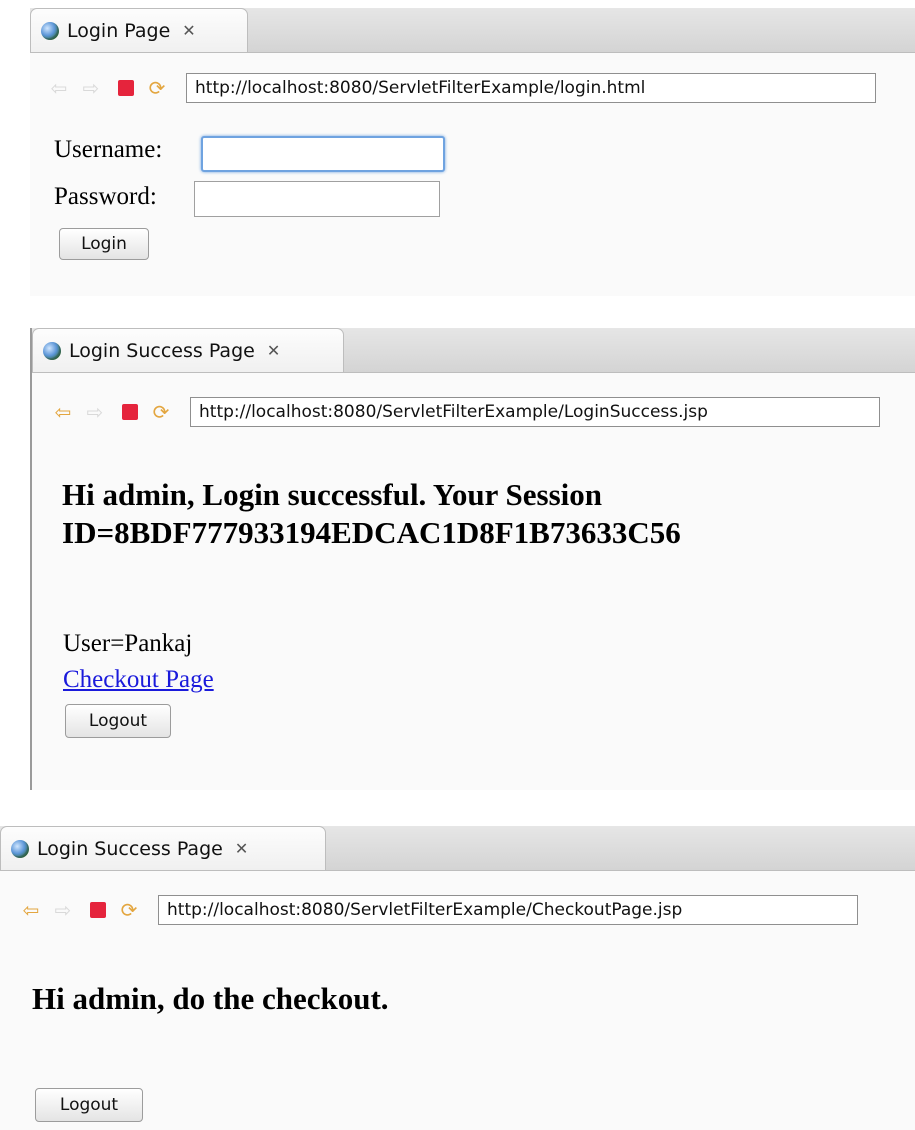  Describe the element at coordinates (323, 154) in the screenshot. I see `username-input` at that location.